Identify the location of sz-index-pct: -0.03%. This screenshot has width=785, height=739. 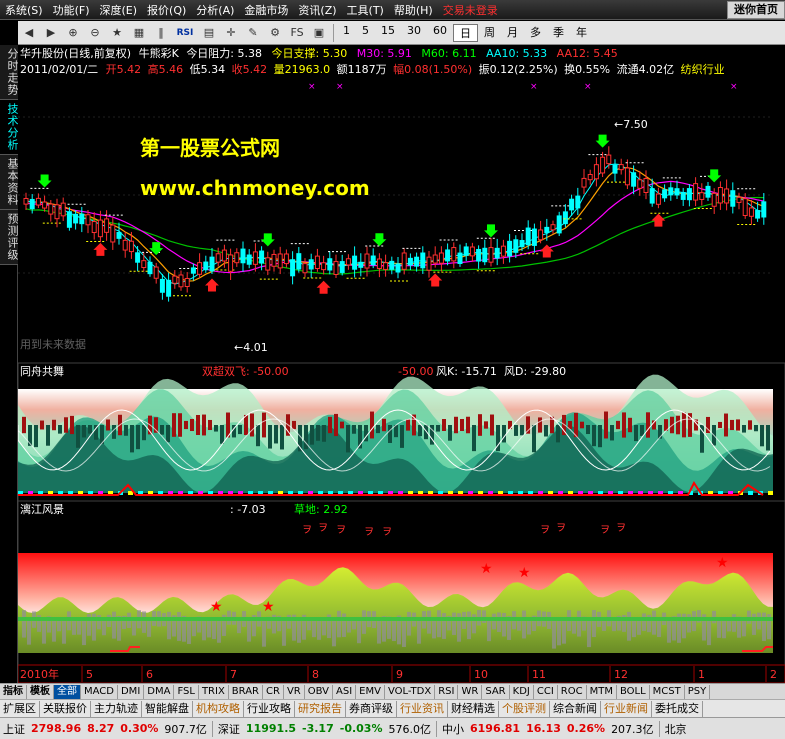
(361, 728).